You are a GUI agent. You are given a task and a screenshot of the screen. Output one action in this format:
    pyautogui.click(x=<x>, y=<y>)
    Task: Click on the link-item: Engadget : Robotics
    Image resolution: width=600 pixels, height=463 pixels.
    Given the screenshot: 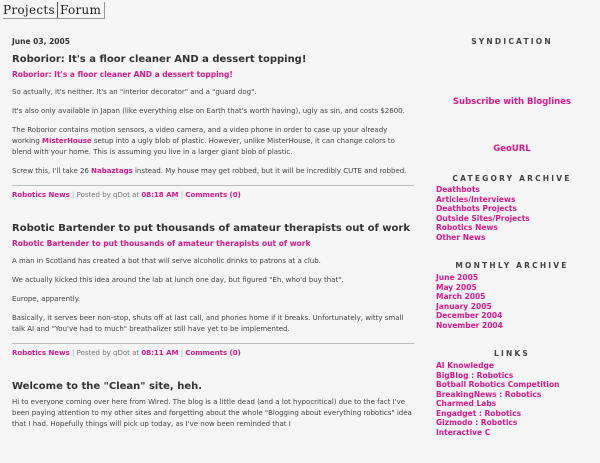 What is the action you would take?
    pyautogui.click(x=514, y=414)
    